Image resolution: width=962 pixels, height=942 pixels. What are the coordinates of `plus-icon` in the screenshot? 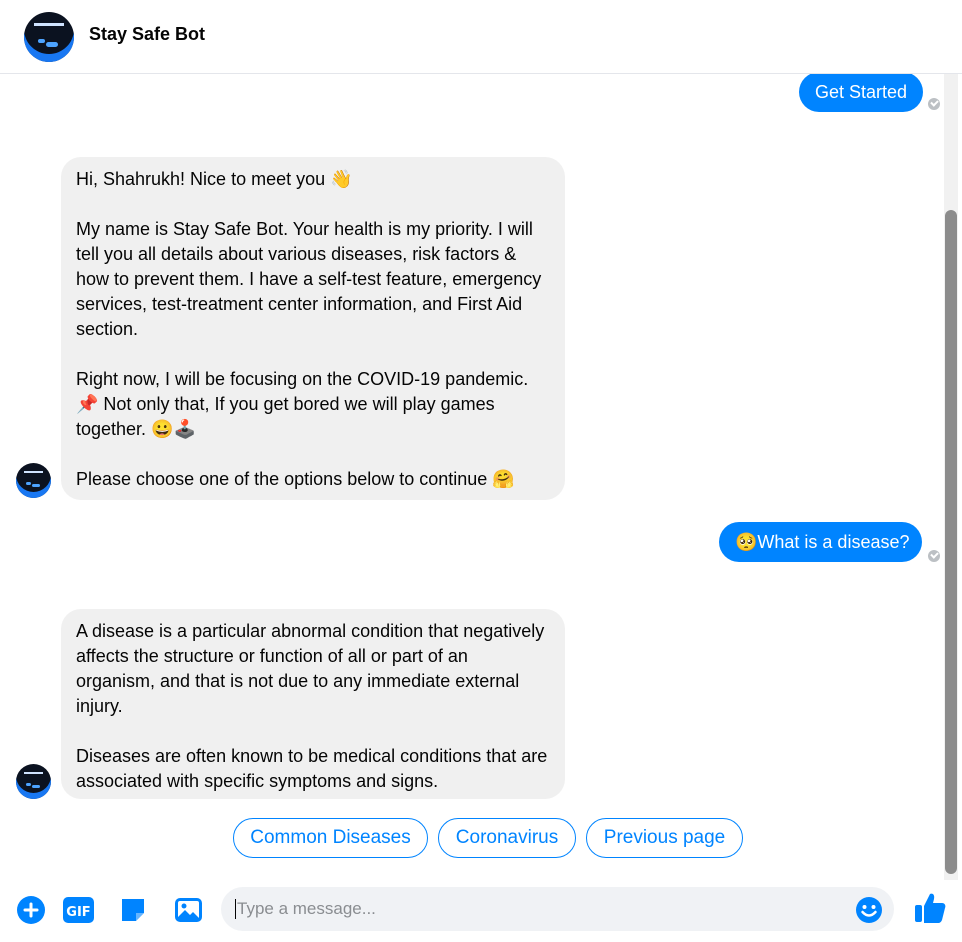 It's located at (31, 910).